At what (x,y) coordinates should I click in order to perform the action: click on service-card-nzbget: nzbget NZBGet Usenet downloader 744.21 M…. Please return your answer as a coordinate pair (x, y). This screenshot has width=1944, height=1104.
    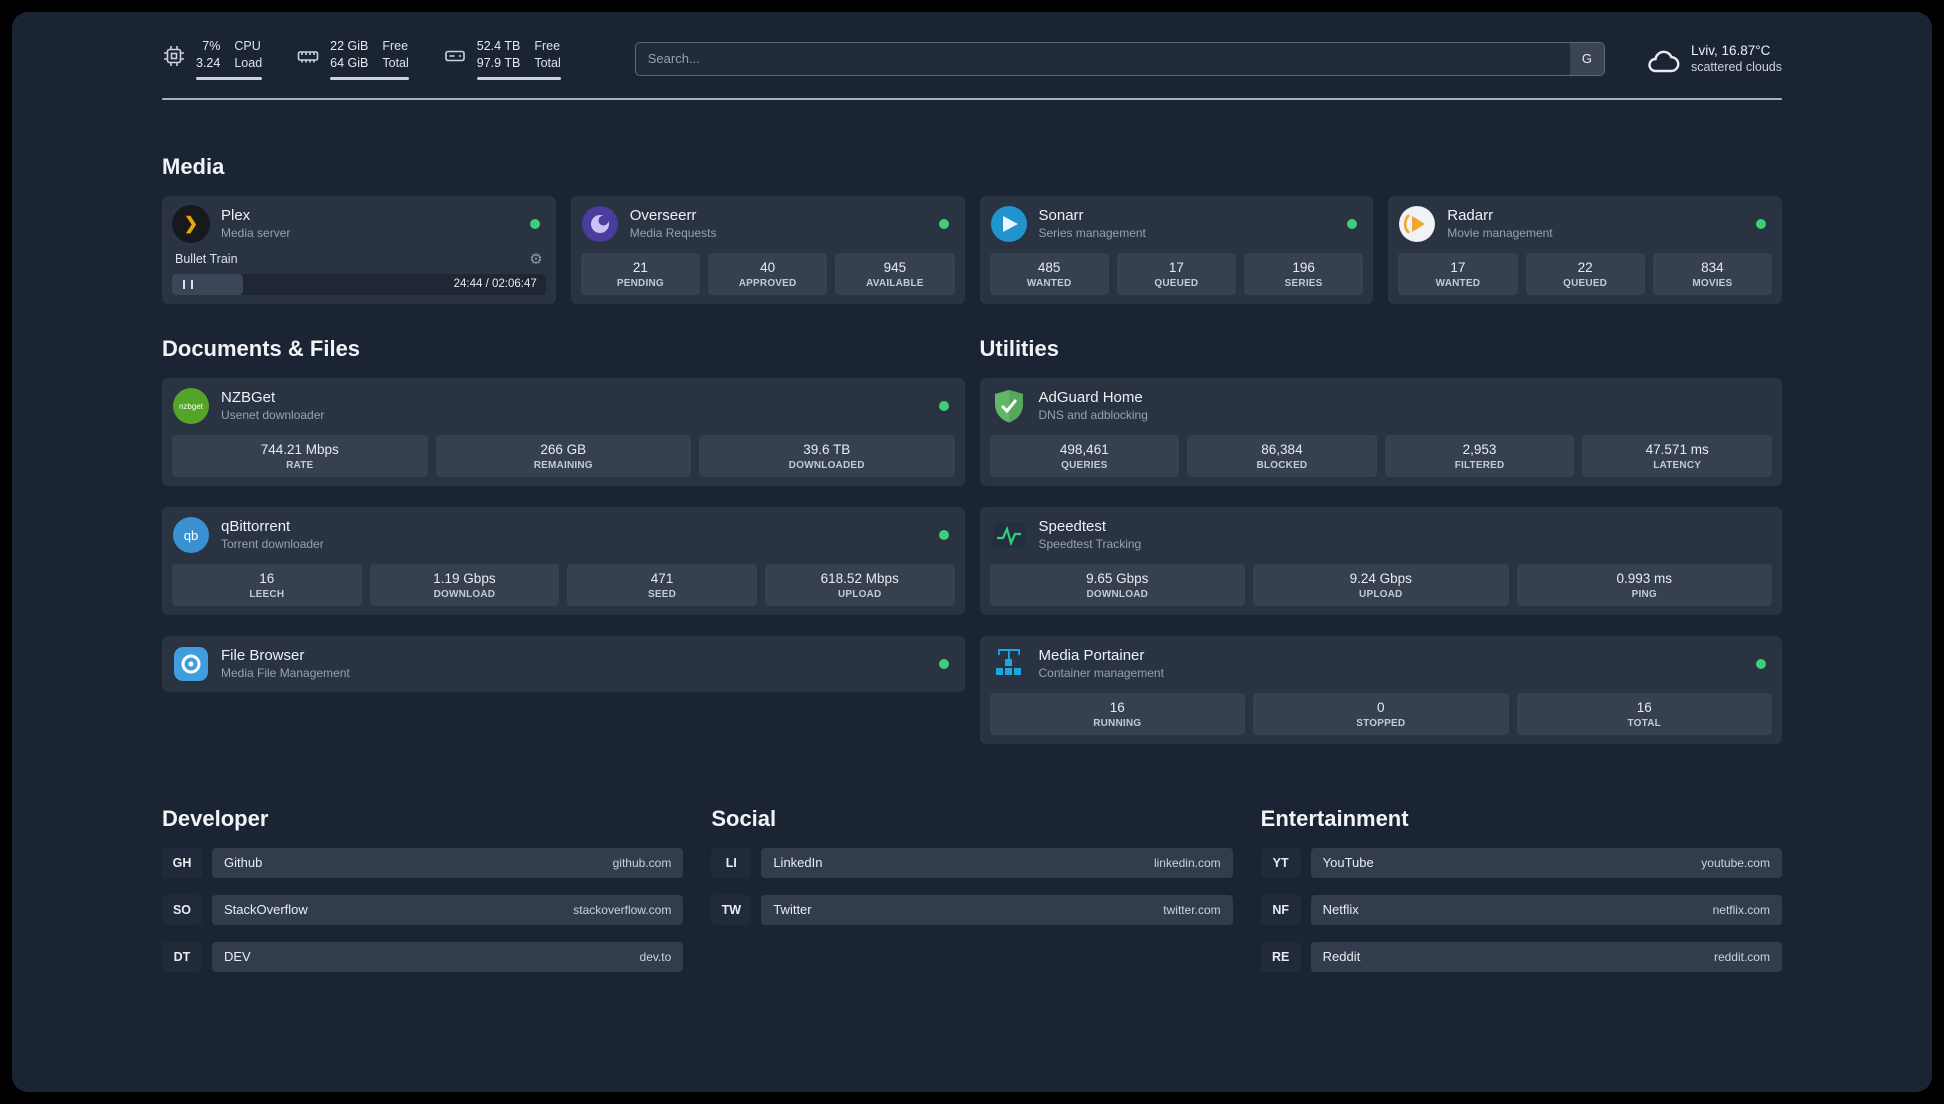
    Looking at the image, I should click on (563, 431).